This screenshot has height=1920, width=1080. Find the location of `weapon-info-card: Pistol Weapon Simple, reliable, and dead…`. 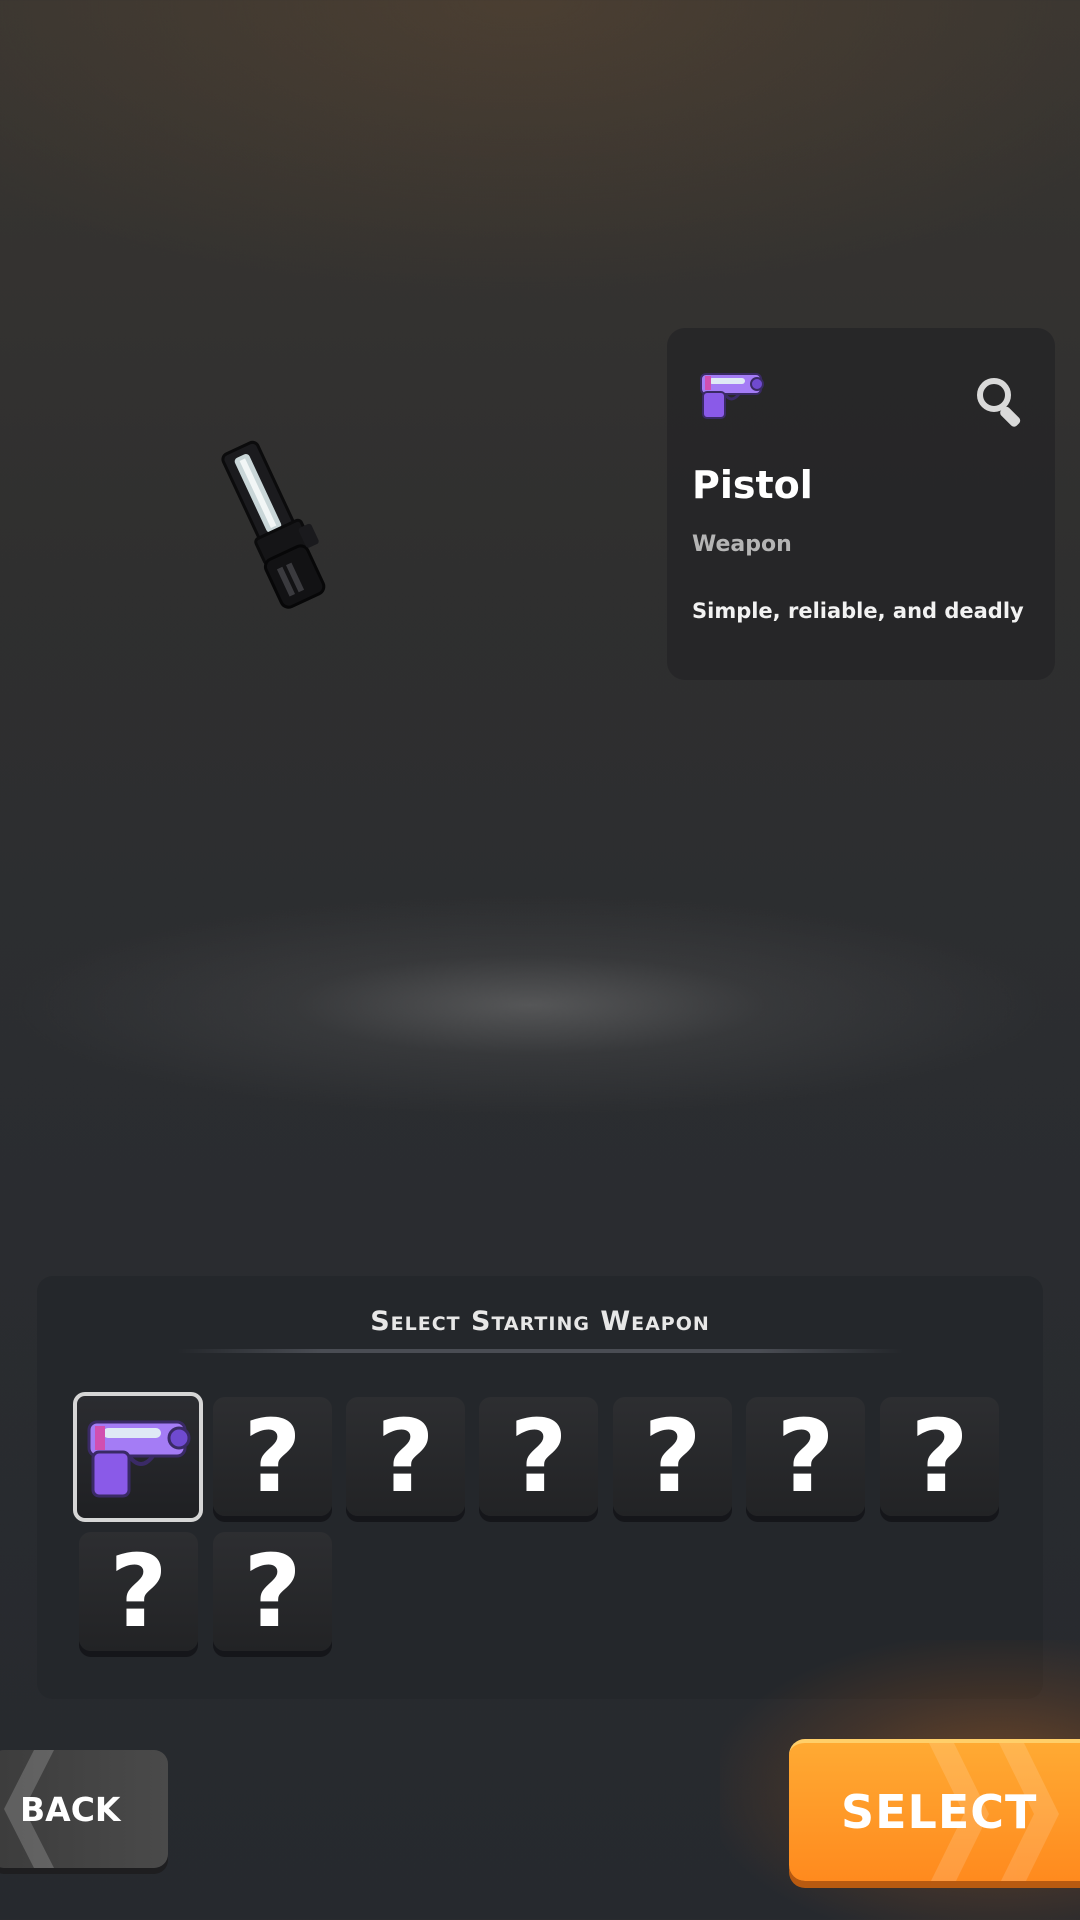

weapon-info-card: Pistol Weapon Simple, reliable, and dead… is located at coordinates (861, 504).